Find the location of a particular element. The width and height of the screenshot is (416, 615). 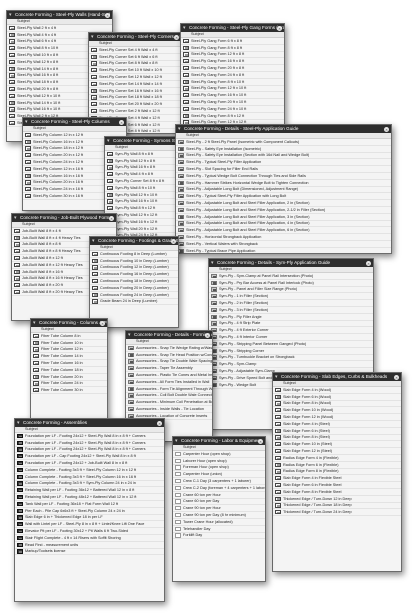

list-item: Fiber Tube Column 18 in is located at coordinates (69, 370).